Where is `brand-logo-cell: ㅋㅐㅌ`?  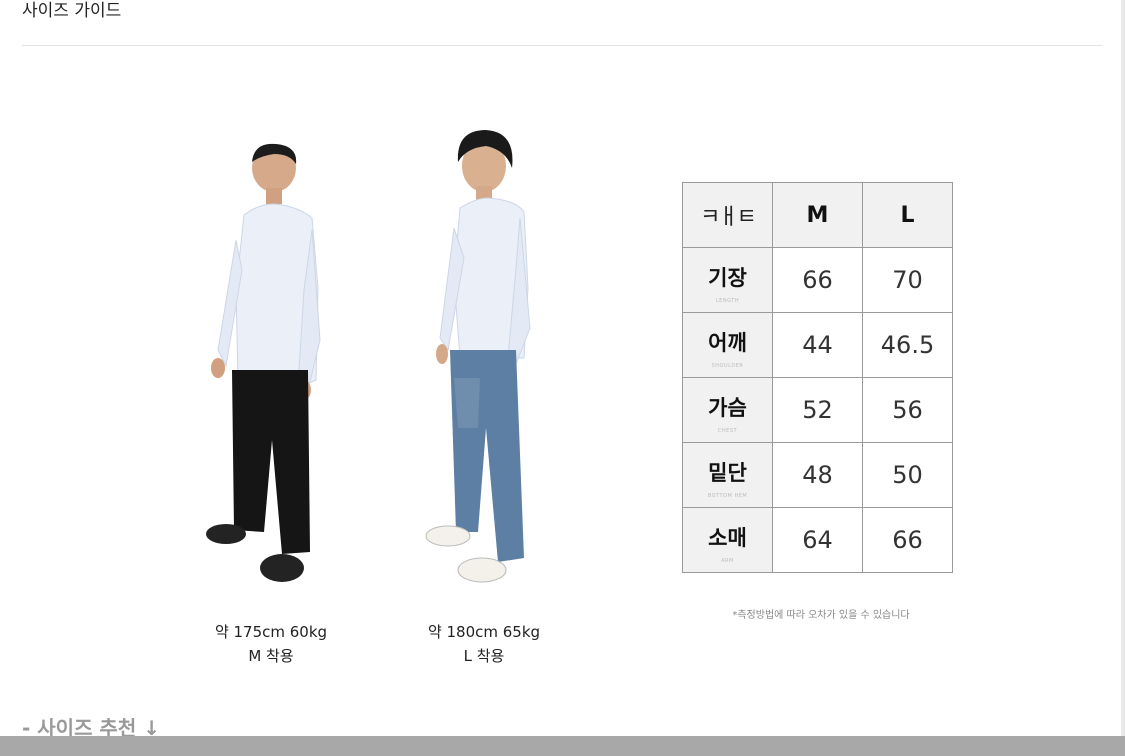 brand-logo-cell: ㅋㅐㅌ is located at coordinates (727, 215).